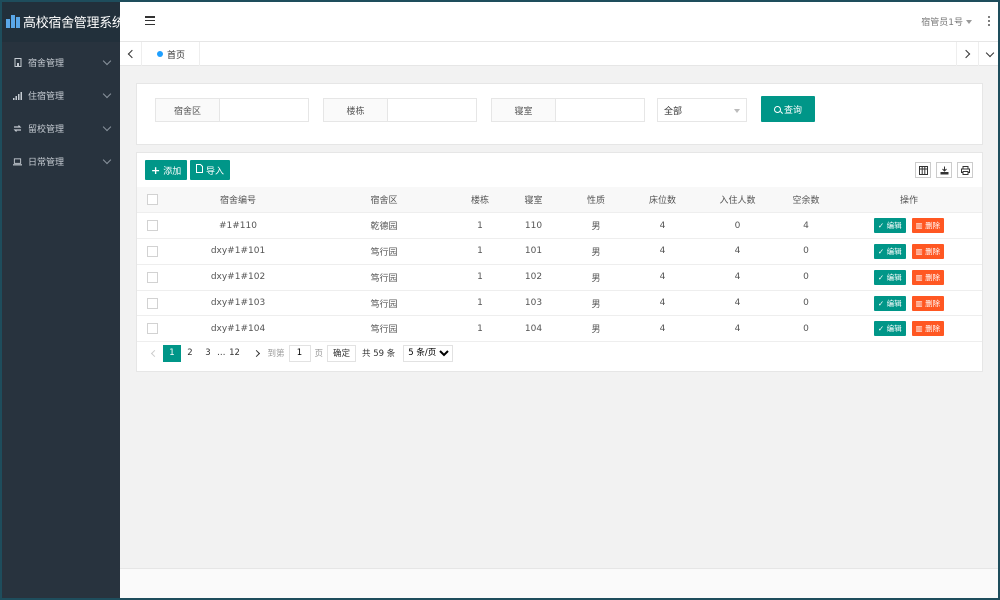 Image resolution: width=1000 pixels, height=600 pixels. What do you see at coordinates (188, 110) in the screenshot?
I see `field-label: 宿舍区` at bounding box center [188, 110].